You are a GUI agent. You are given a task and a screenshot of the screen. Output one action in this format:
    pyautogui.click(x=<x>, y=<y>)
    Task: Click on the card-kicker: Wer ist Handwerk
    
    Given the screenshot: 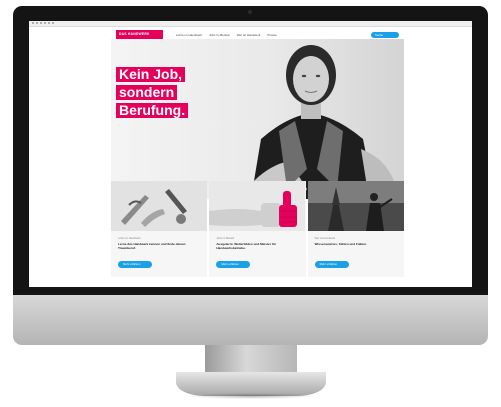 What is the action you would take?
    pyautogui.click(x=325, y=238)
    